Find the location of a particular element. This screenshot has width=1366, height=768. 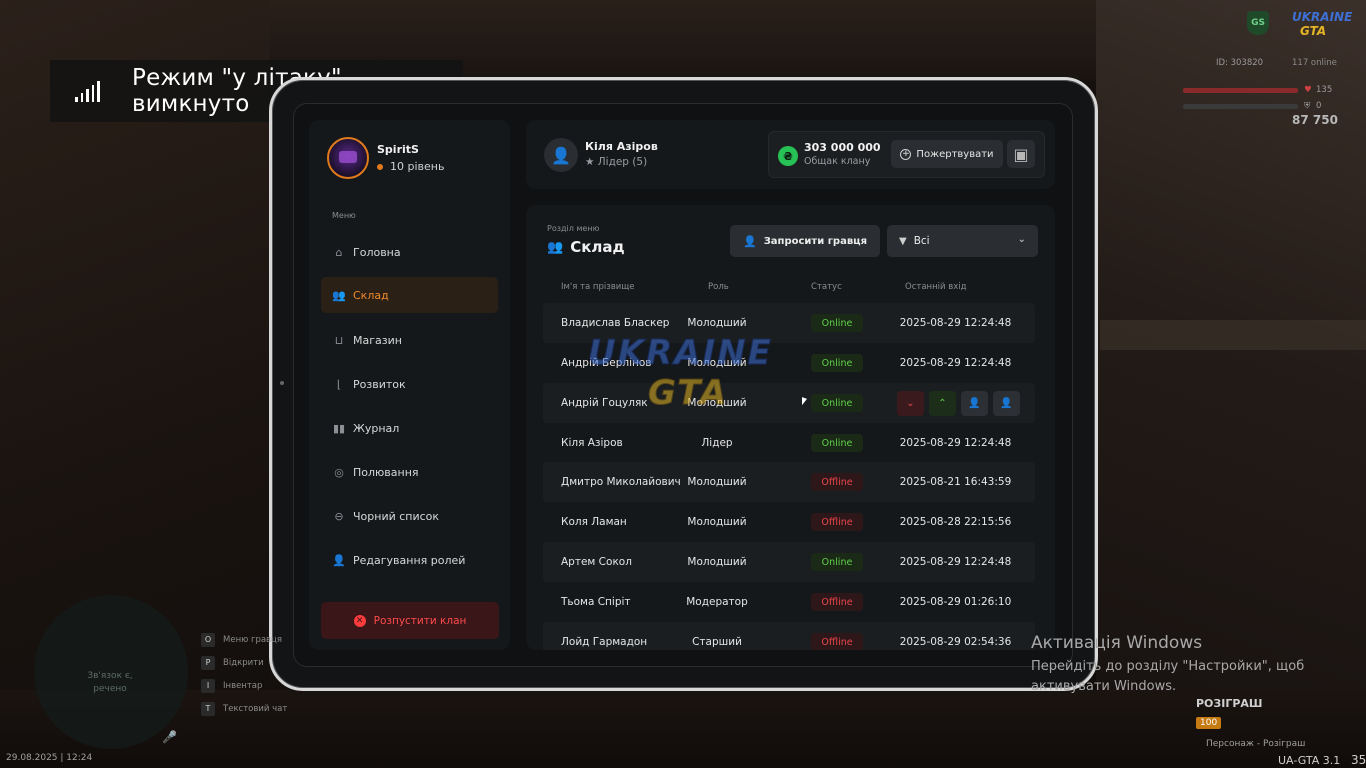

close-circle-icon: ✕ is located at coordinates (359, 620).